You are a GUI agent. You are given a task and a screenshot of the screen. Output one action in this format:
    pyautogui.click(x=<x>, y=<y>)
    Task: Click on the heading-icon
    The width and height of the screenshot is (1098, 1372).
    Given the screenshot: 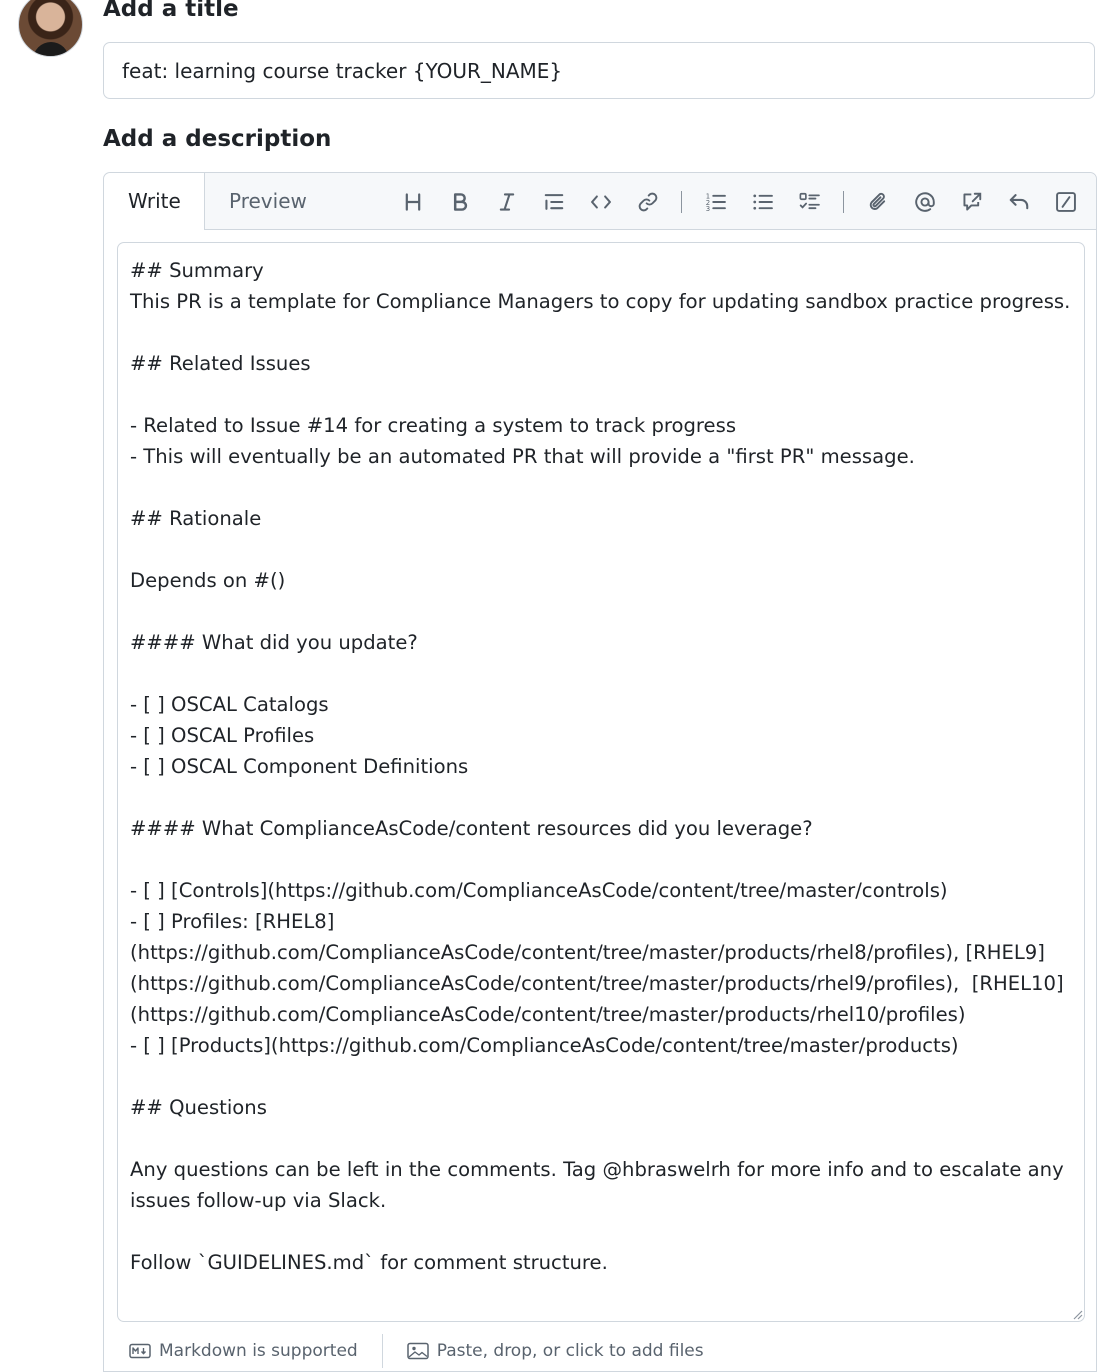 What is the action you would take?
    pyautogui.click(x=412, y=202)
    